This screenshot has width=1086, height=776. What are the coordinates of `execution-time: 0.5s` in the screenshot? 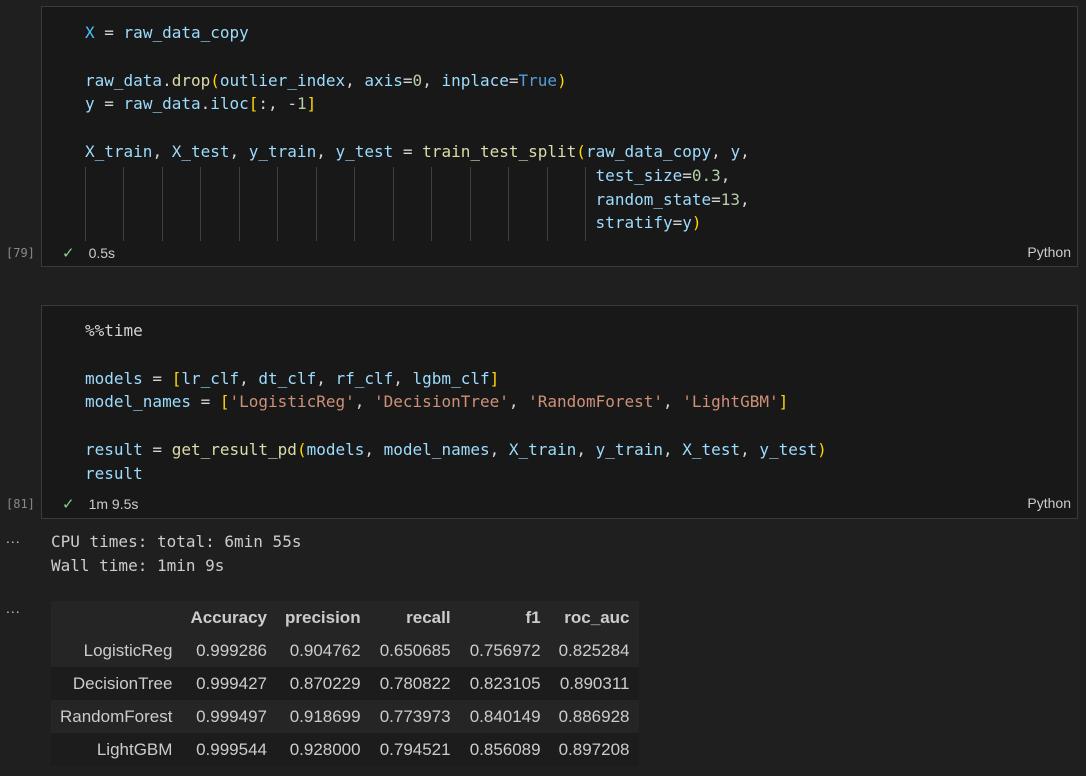 It's located at (102, 253).